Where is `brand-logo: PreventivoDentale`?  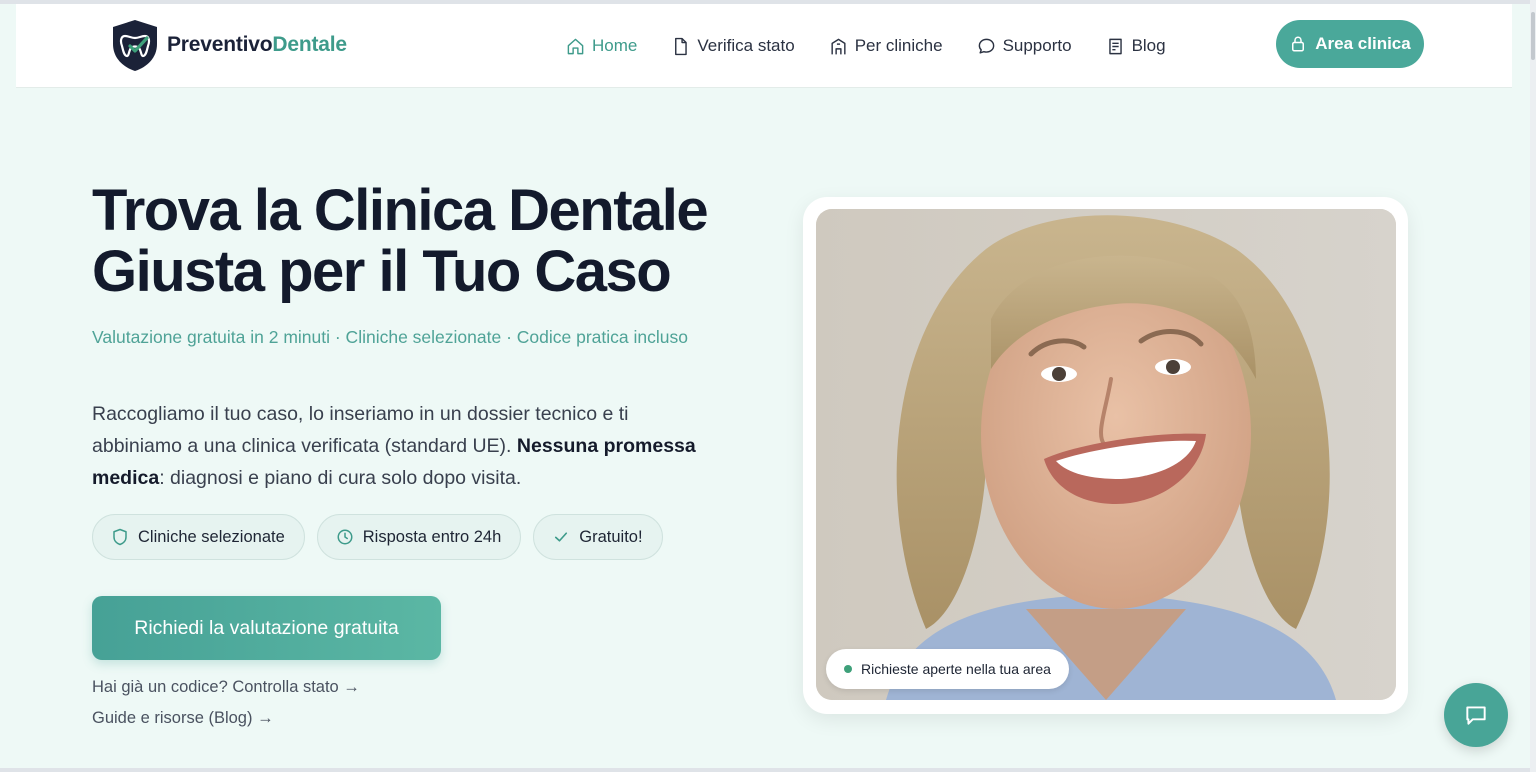
brand-logo: PreventivoDentale is located at coordinates (228, 45).